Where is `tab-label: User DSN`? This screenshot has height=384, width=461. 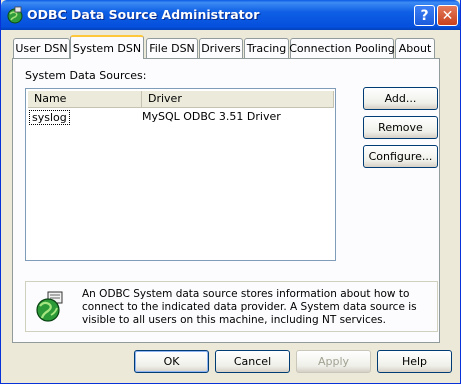 tab-label: User DSN is located at coordinates (41, 48).